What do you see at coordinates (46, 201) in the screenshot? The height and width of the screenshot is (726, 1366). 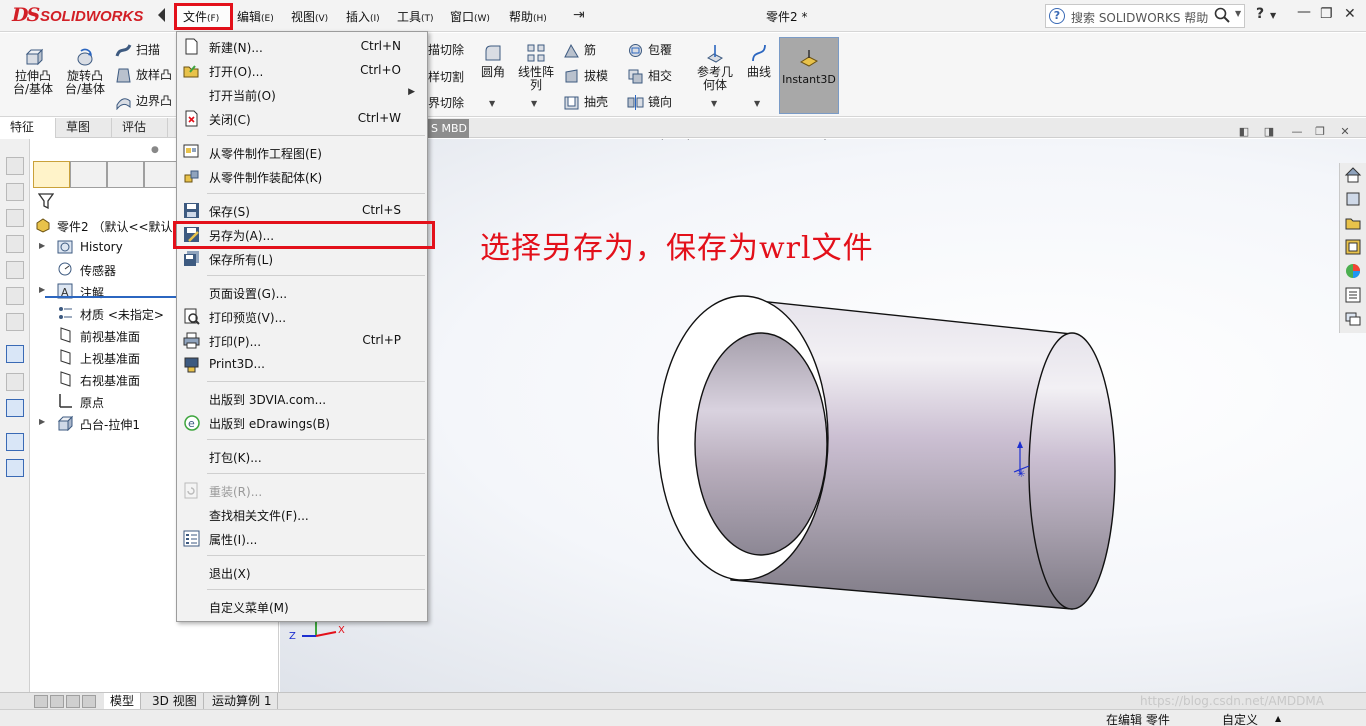 I see `filter-icon` at bounding box center [46, 201].